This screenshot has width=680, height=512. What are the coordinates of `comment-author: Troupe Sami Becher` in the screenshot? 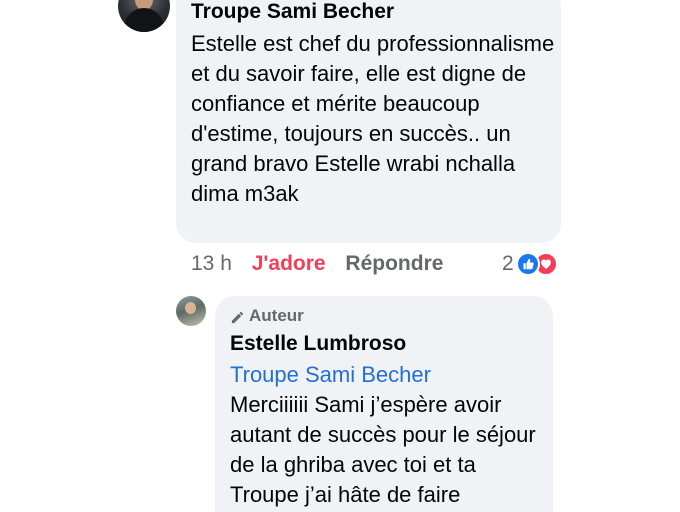 It's located at (292, 12).